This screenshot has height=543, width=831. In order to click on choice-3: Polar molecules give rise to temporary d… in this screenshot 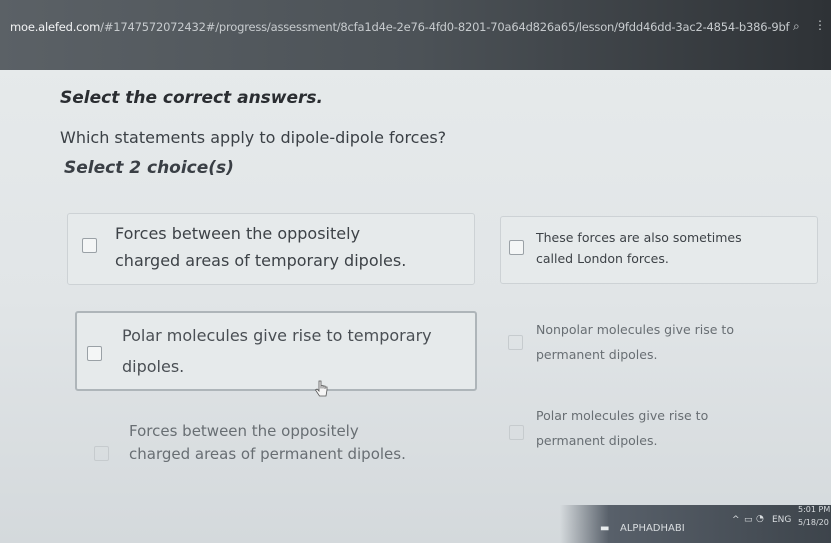, I will do `click(276, 351)`.